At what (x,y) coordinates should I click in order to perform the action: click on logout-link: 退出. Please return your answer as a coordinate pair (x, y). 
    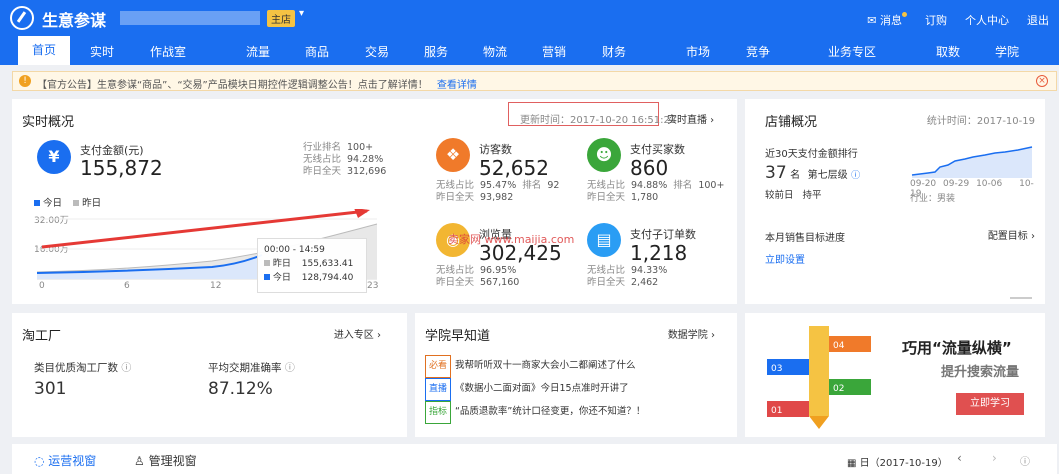
    Looking at the image, I should click on (1038, 20).